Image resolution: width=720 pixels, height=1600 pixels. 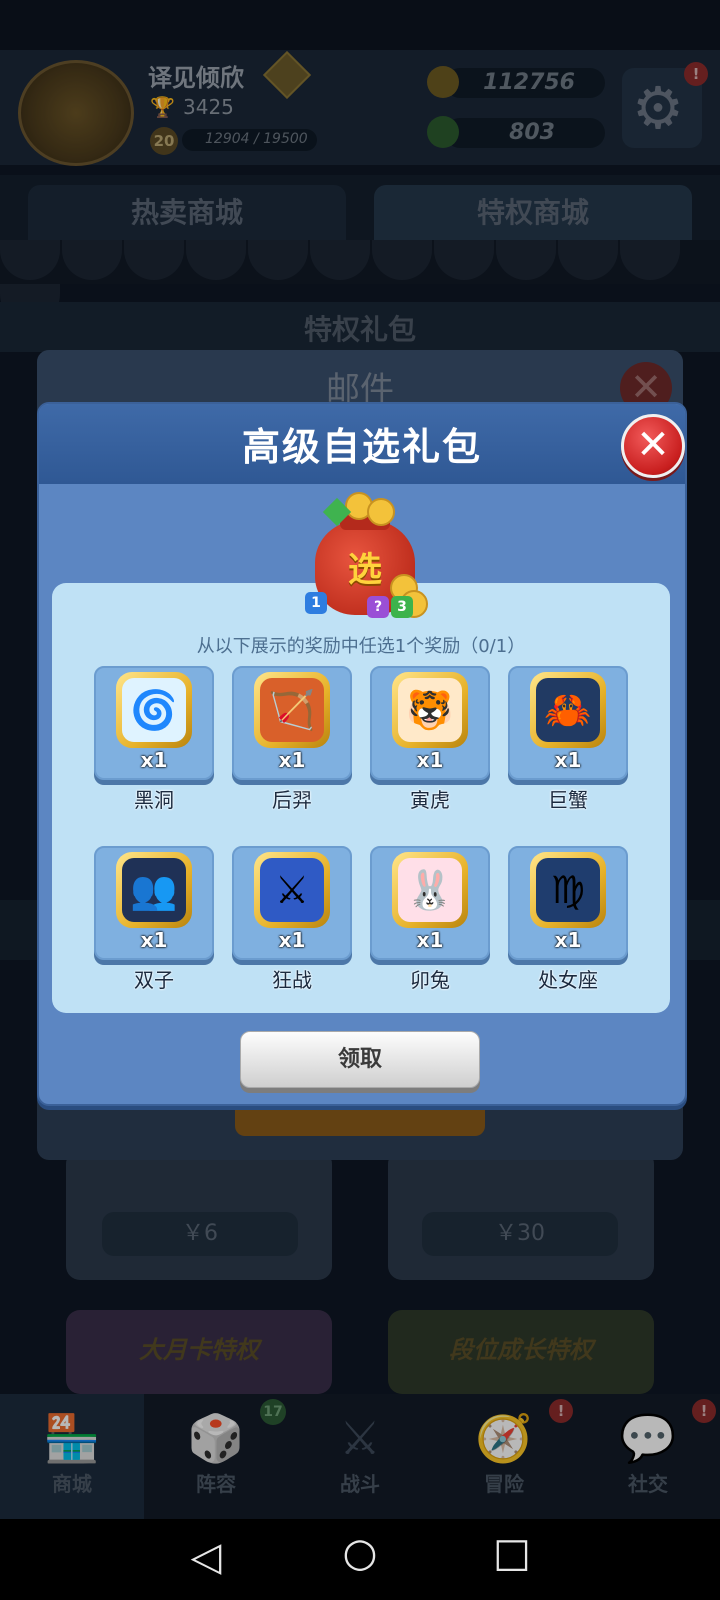 I want to click on reward-frame: 🌀, so click(x=154, y=710).